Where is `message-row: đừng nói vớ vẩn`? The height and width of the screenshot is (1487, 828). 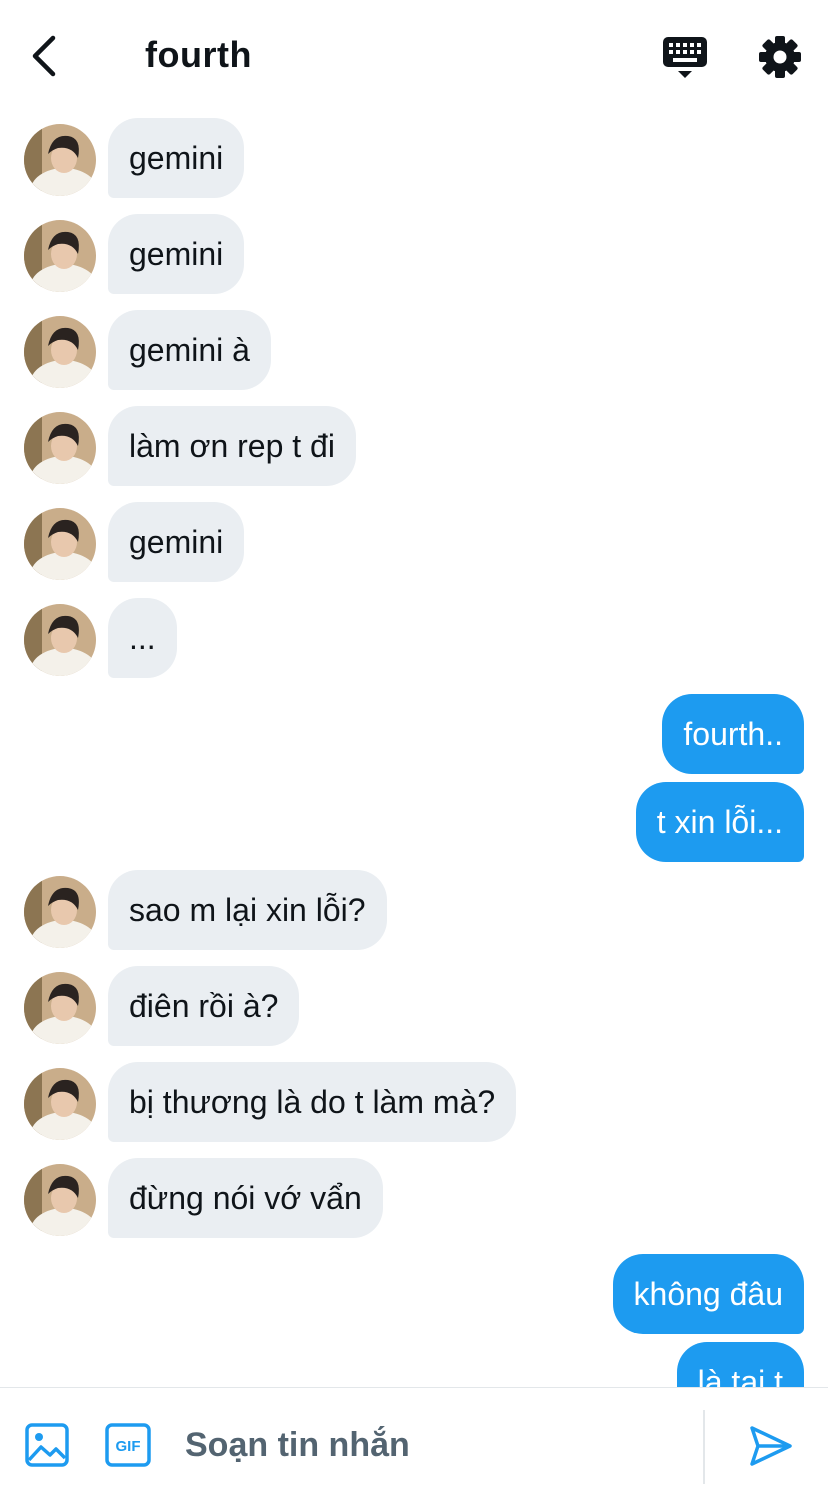
message-row: đừng nói vớ vẩn is located at coordinates (414, 1198).